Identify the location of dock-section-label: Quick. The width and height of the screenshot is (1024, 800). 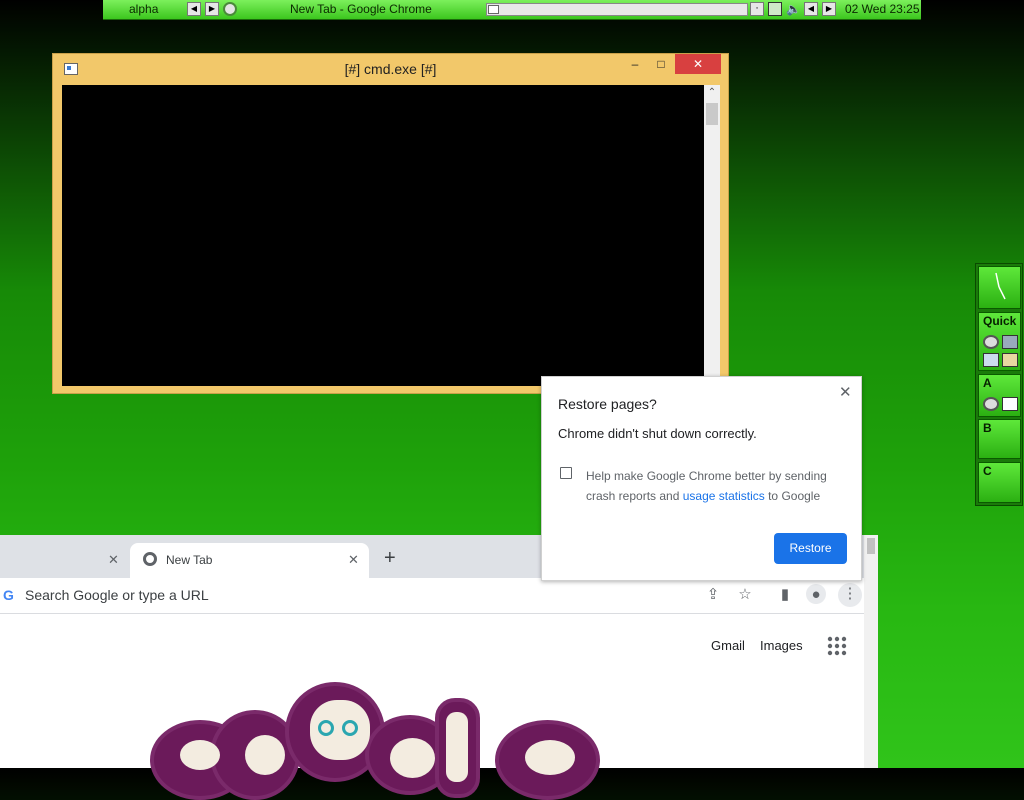
(1000, 321).